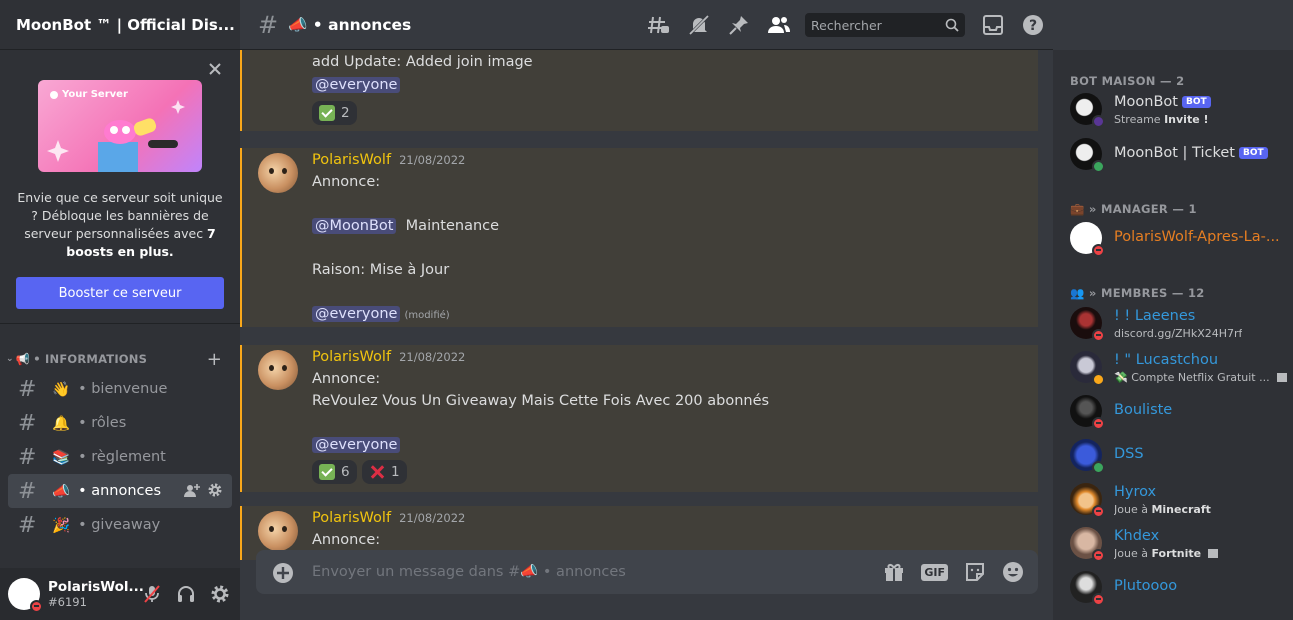 The width and height of the screenshot is (1293, 620). Describe the element at coordinates (739, 25) in the screenshot. I see `pin-icon` at that location.